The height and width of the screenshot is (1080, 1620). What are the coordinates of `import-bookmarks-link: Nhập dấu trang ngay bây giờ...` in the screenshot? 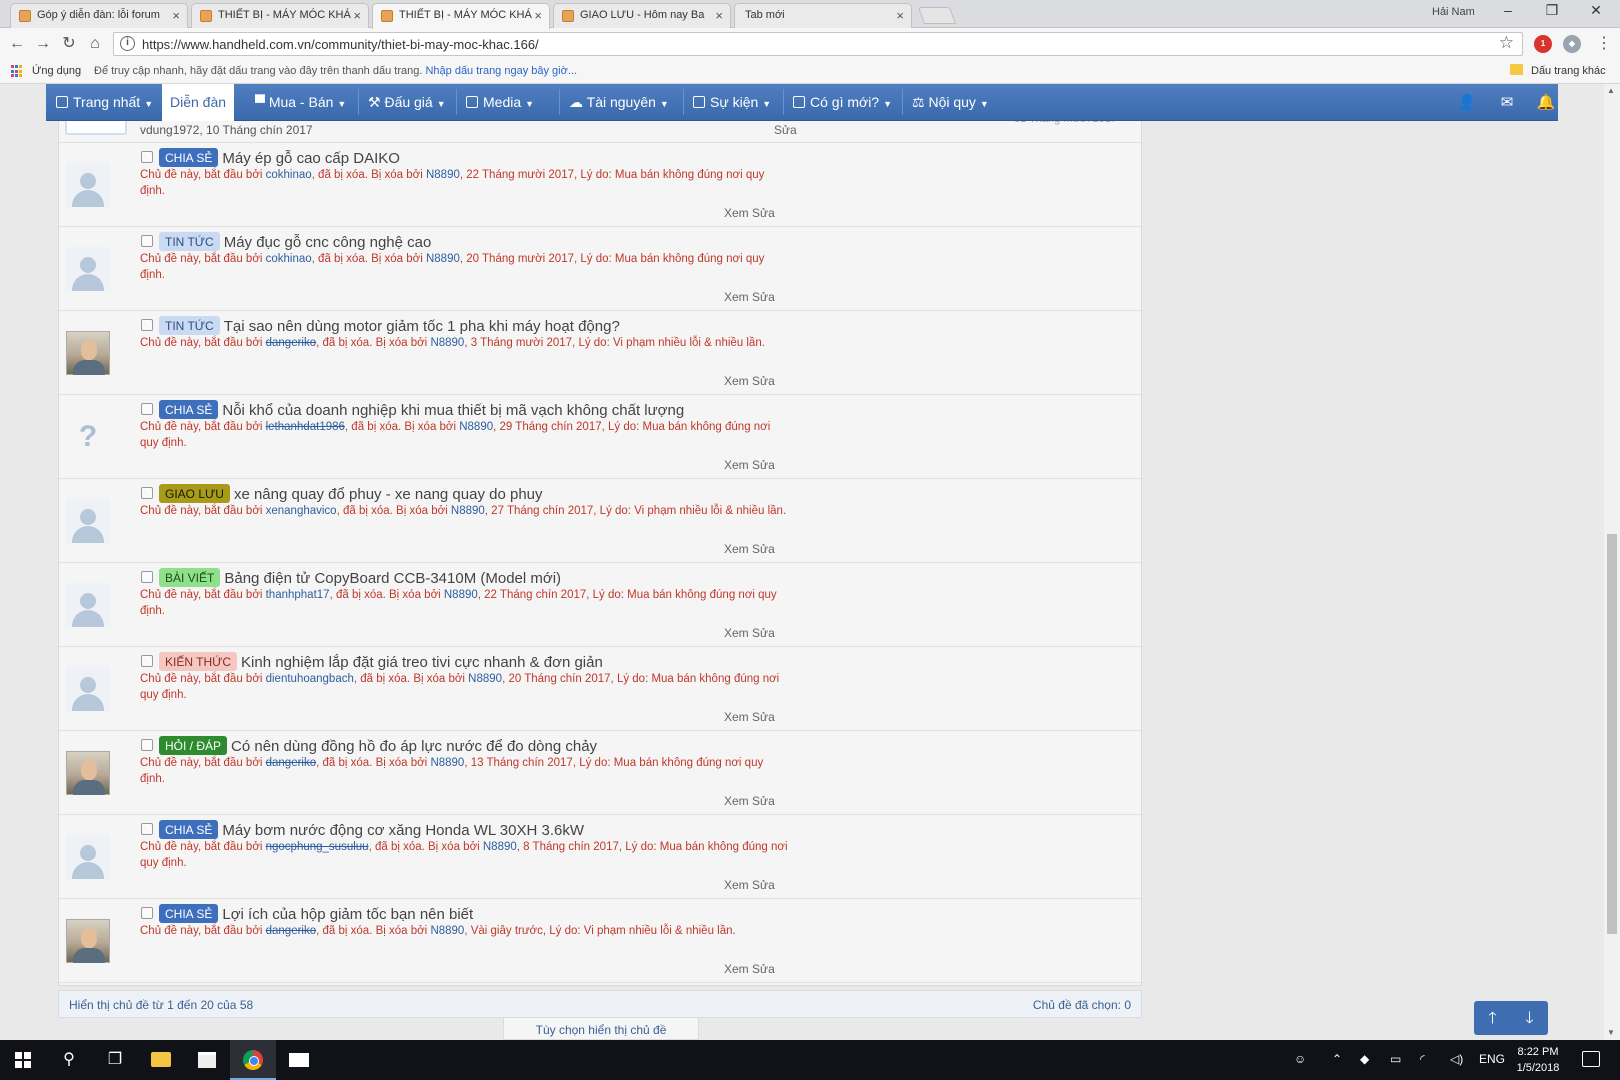 It's located at (501, 71).